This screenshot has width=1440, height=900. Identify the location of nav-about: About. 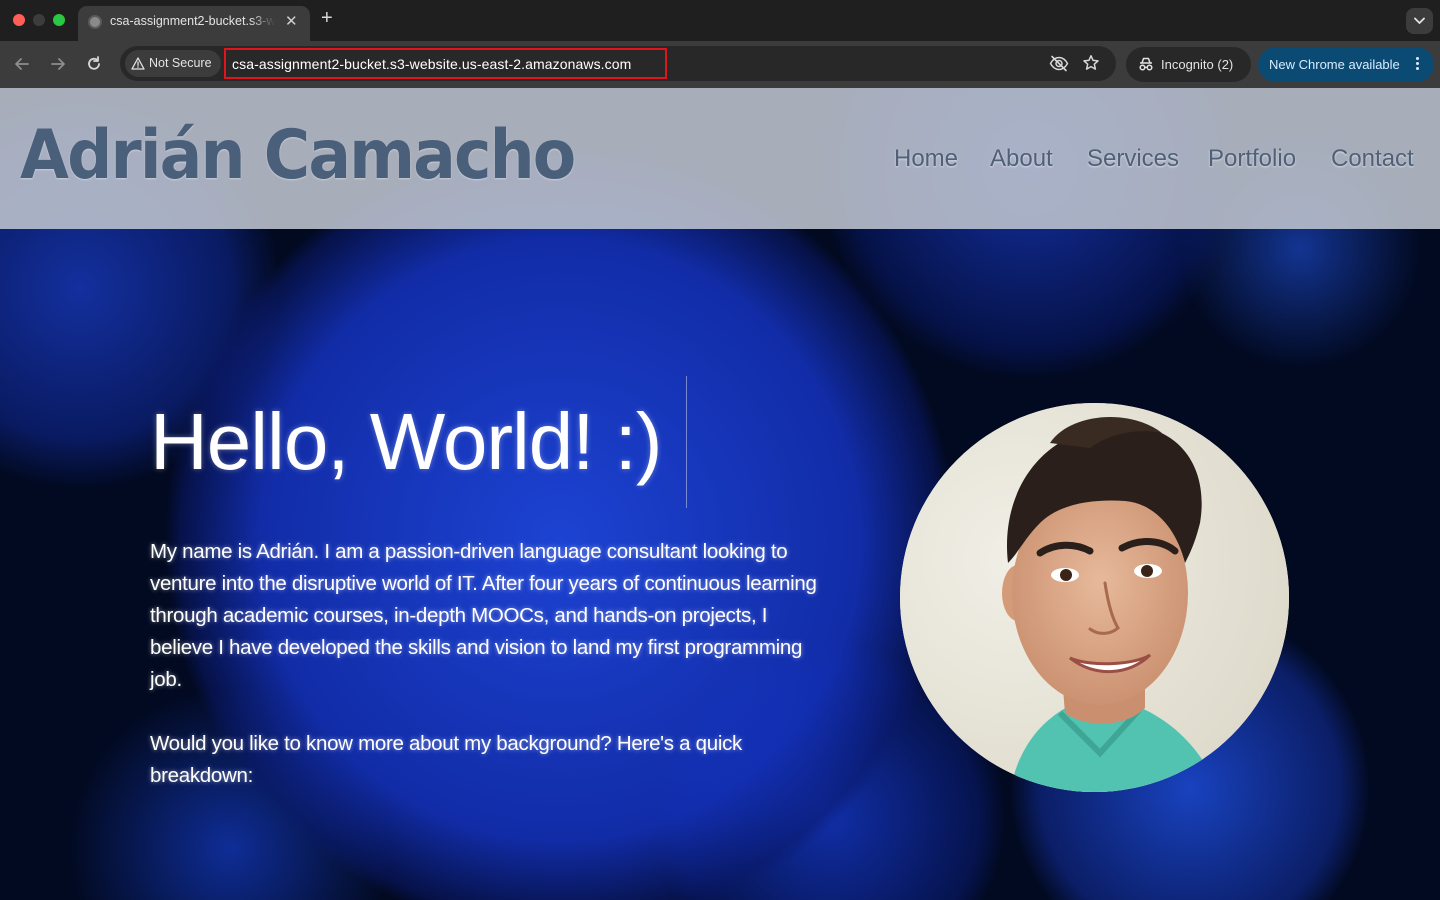
(1021, 159).